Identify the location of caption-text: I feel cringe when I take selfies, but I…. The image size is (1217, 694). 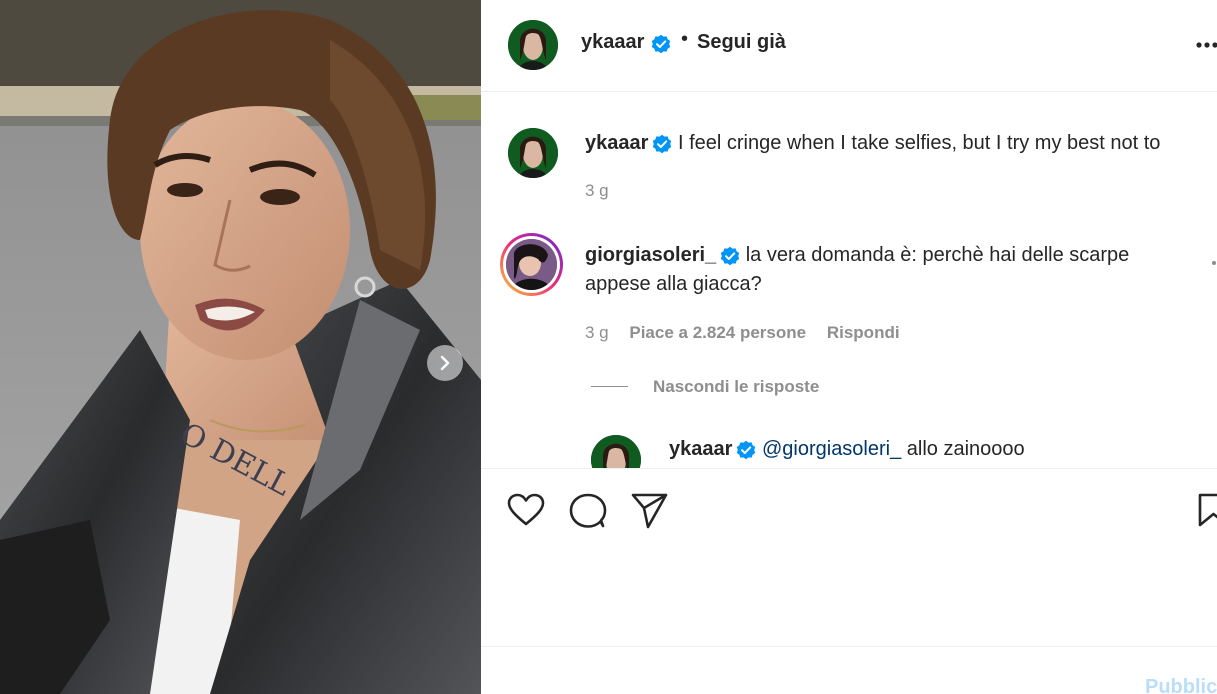
(919, 143).